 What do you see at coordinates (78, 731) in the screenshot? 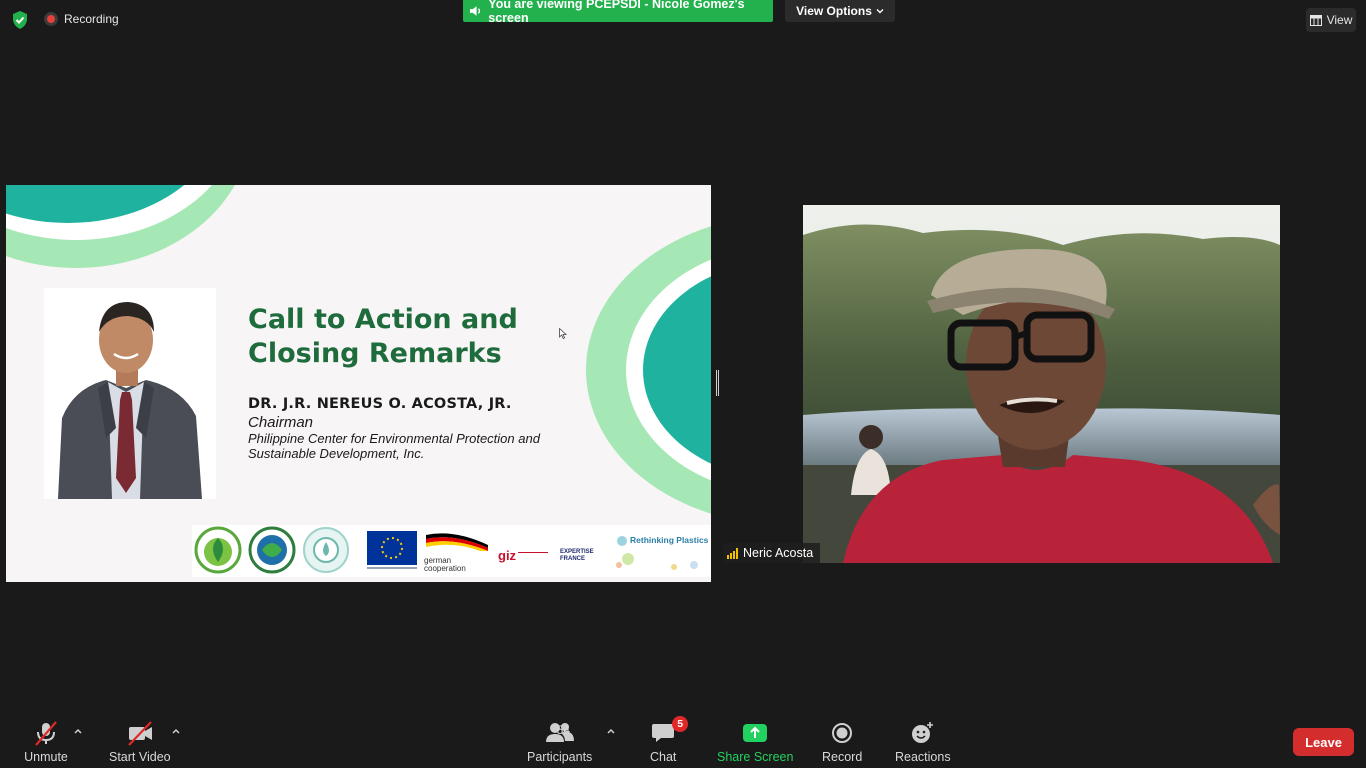
I see `audio-options-chevron-up-icon` at bounding box center [78, 731].